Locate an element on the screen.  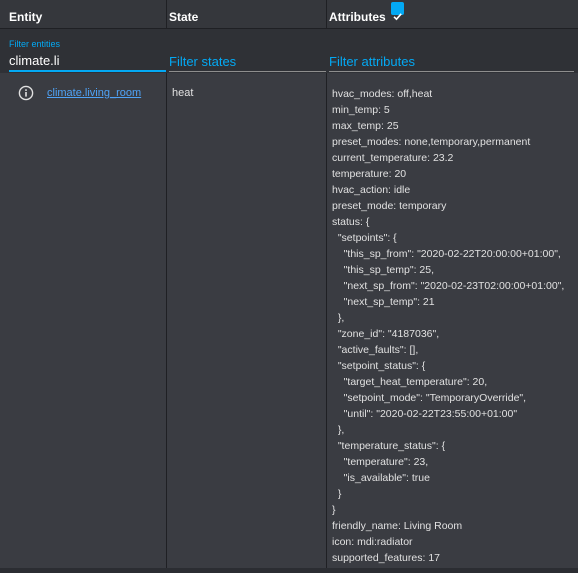
show-attributes-checkbox is located at coordinates (398, 11).